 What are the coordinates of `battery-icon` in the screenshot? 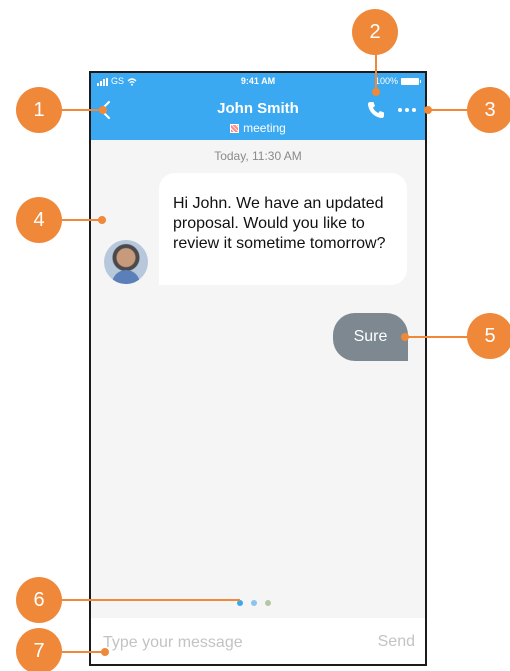 It's located at (411, 81).